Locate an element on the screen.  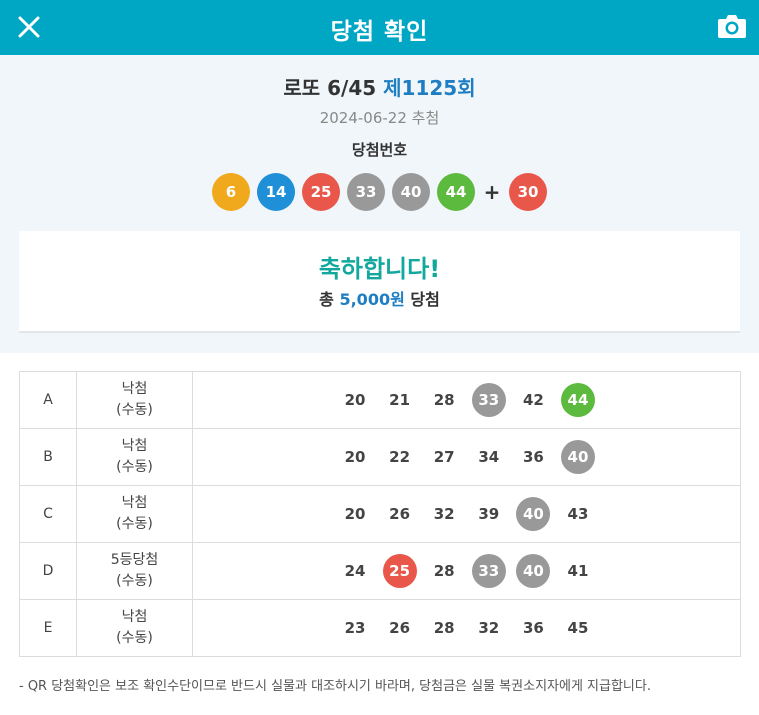
ticket-number: 22 is located at coordinates (400, 457).